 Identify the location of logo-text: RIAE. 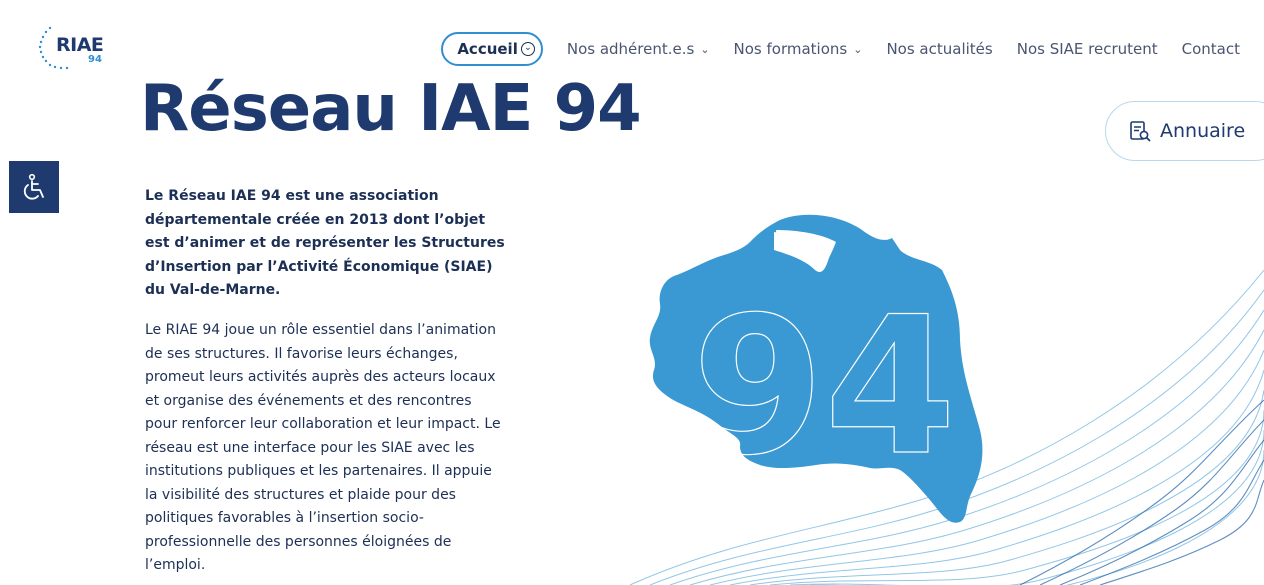
(80, 45).